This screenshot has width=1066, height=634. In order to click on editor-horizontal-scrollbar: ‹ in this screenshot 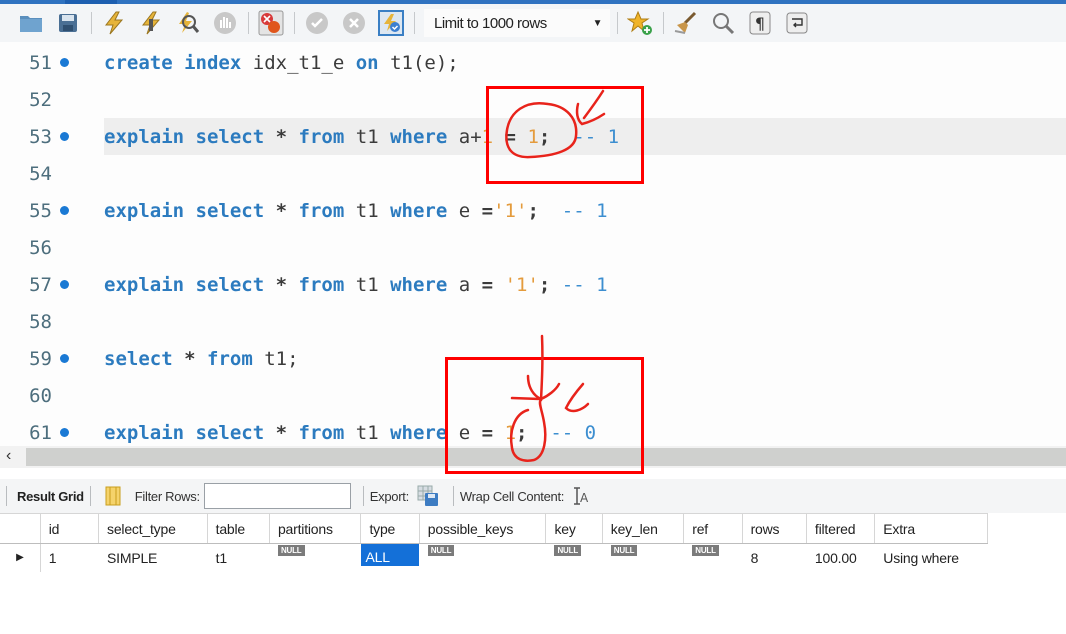, I will do `click(533, 457)`.